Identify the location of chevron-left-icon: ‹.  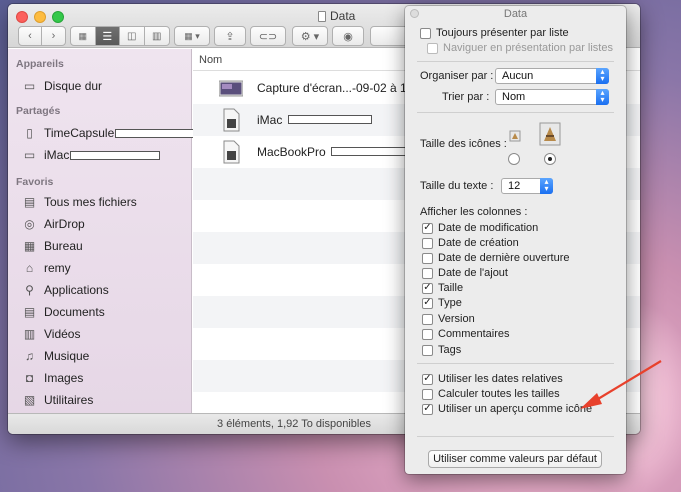
(30, 36).